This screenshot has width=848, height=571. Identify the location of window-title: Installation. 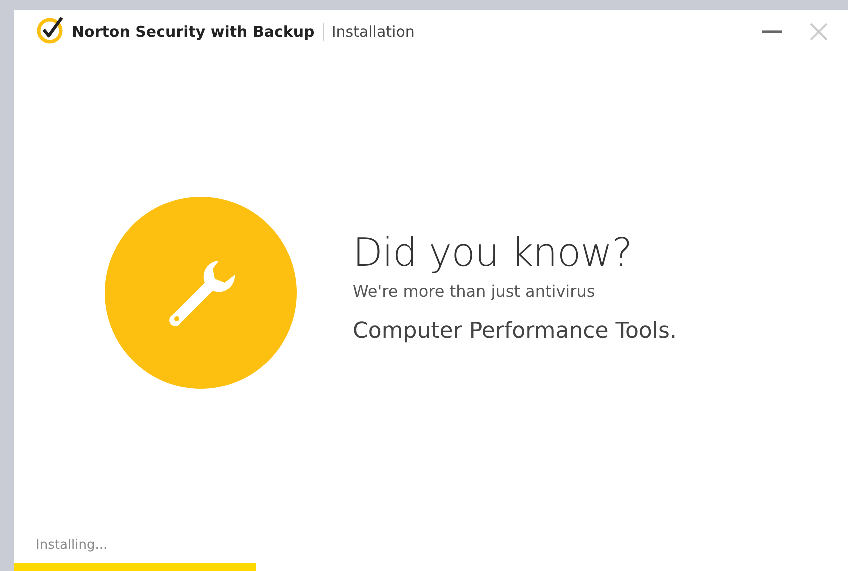
(373, 32).